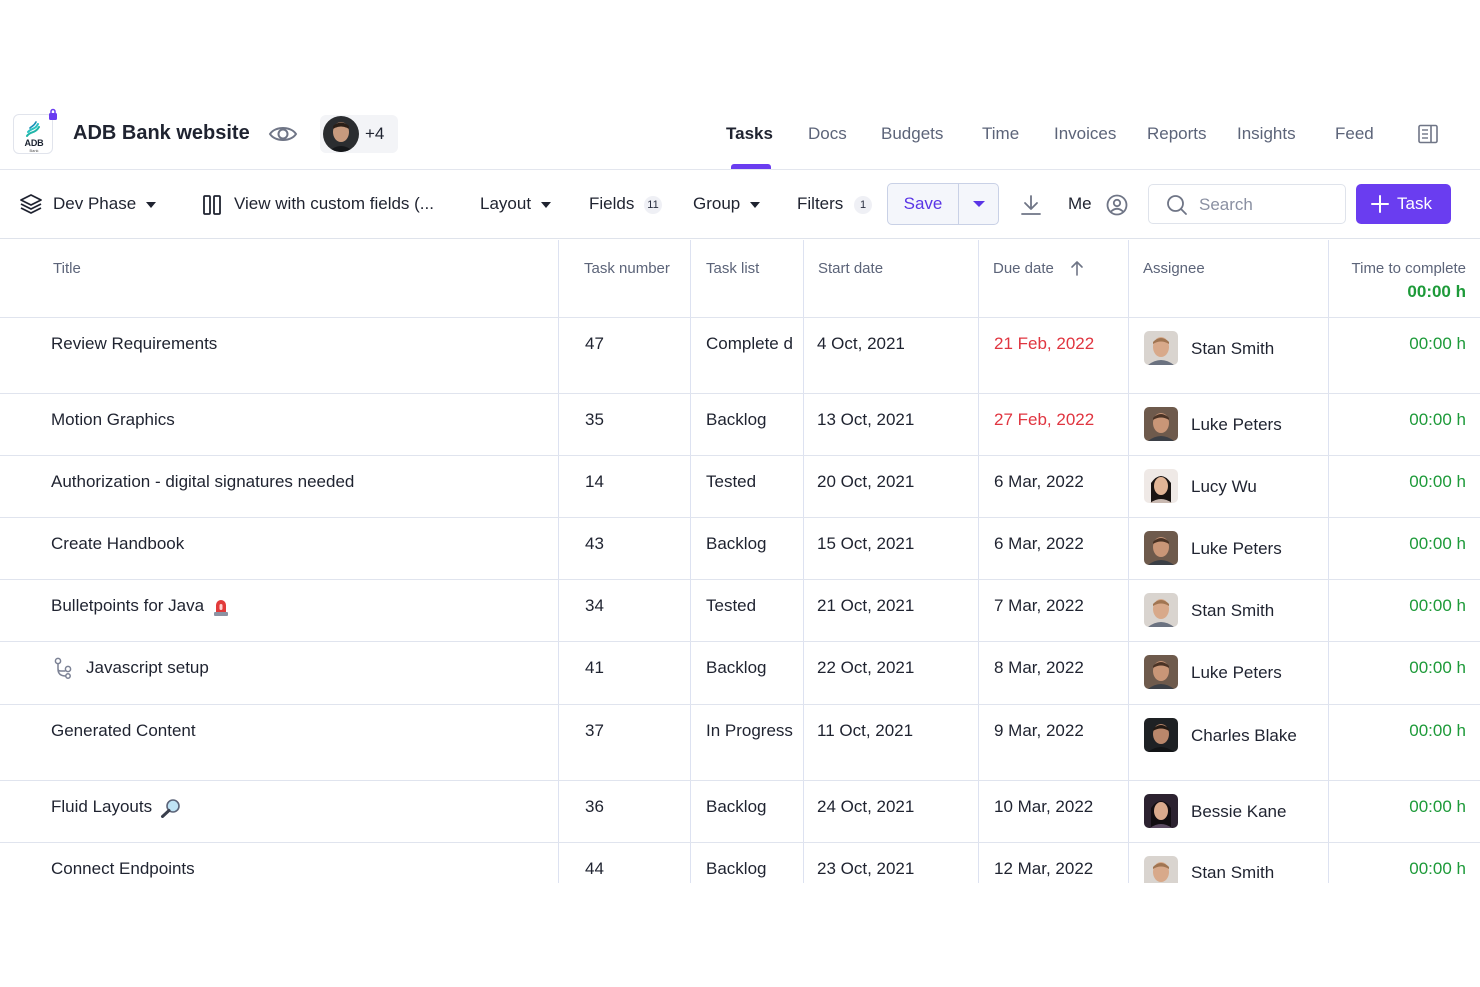 The height and width of the screenshot is (987, 1480). Describe the element at coordinates (1039, 731) in the screenshot. I see `due-date: 9 Mar, 2022` at that location.